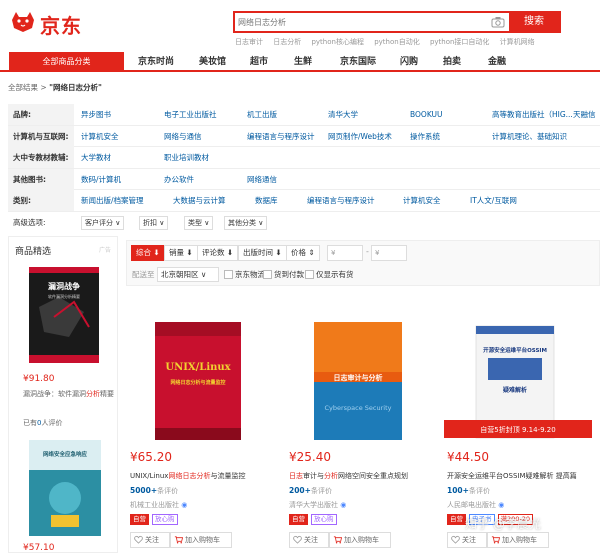  What do you see at coordinates (188, 274) in the screenshot?
I see `location-select: 北京朝阳区 ∨` at bounding box center [188, 274].